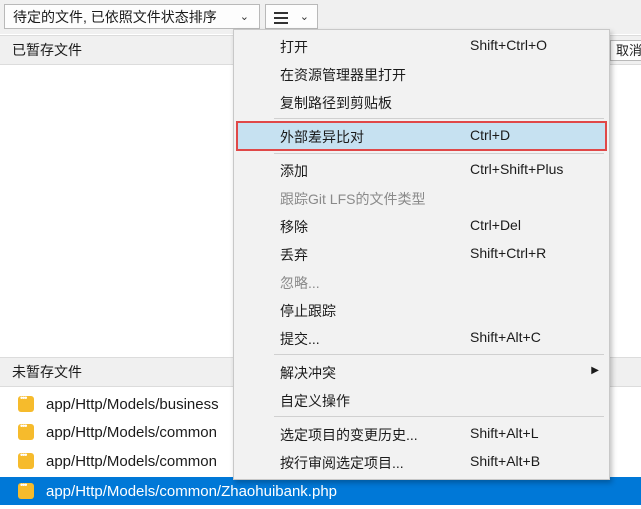 The width and height of the screenshot is (641, 509). I want to click on menu-item-label: 自定义操作, so click(315, 401).